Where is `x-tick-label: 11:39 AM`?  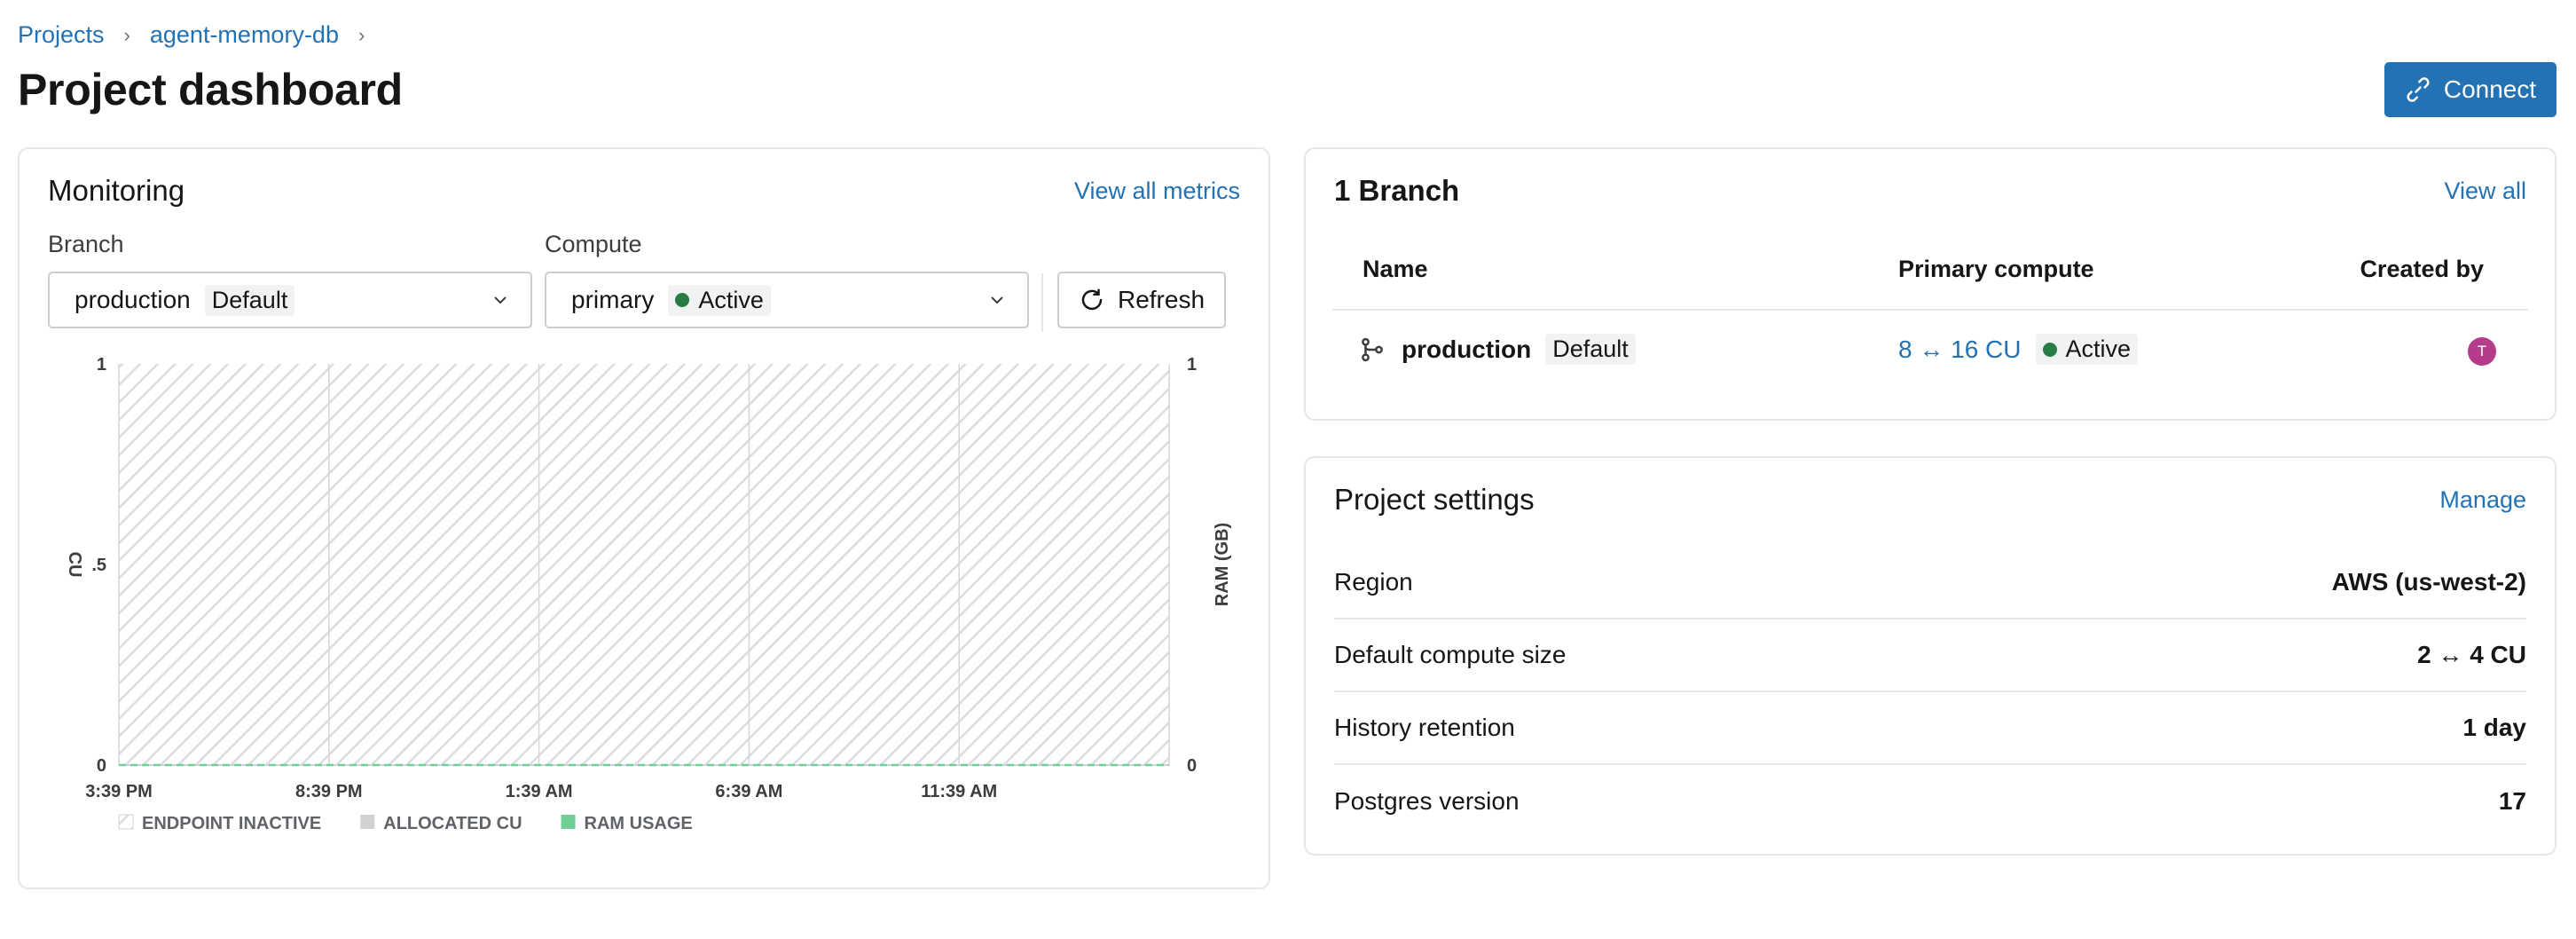
x-tick-label: 11:39 AM is located at coordinates (959, 792).